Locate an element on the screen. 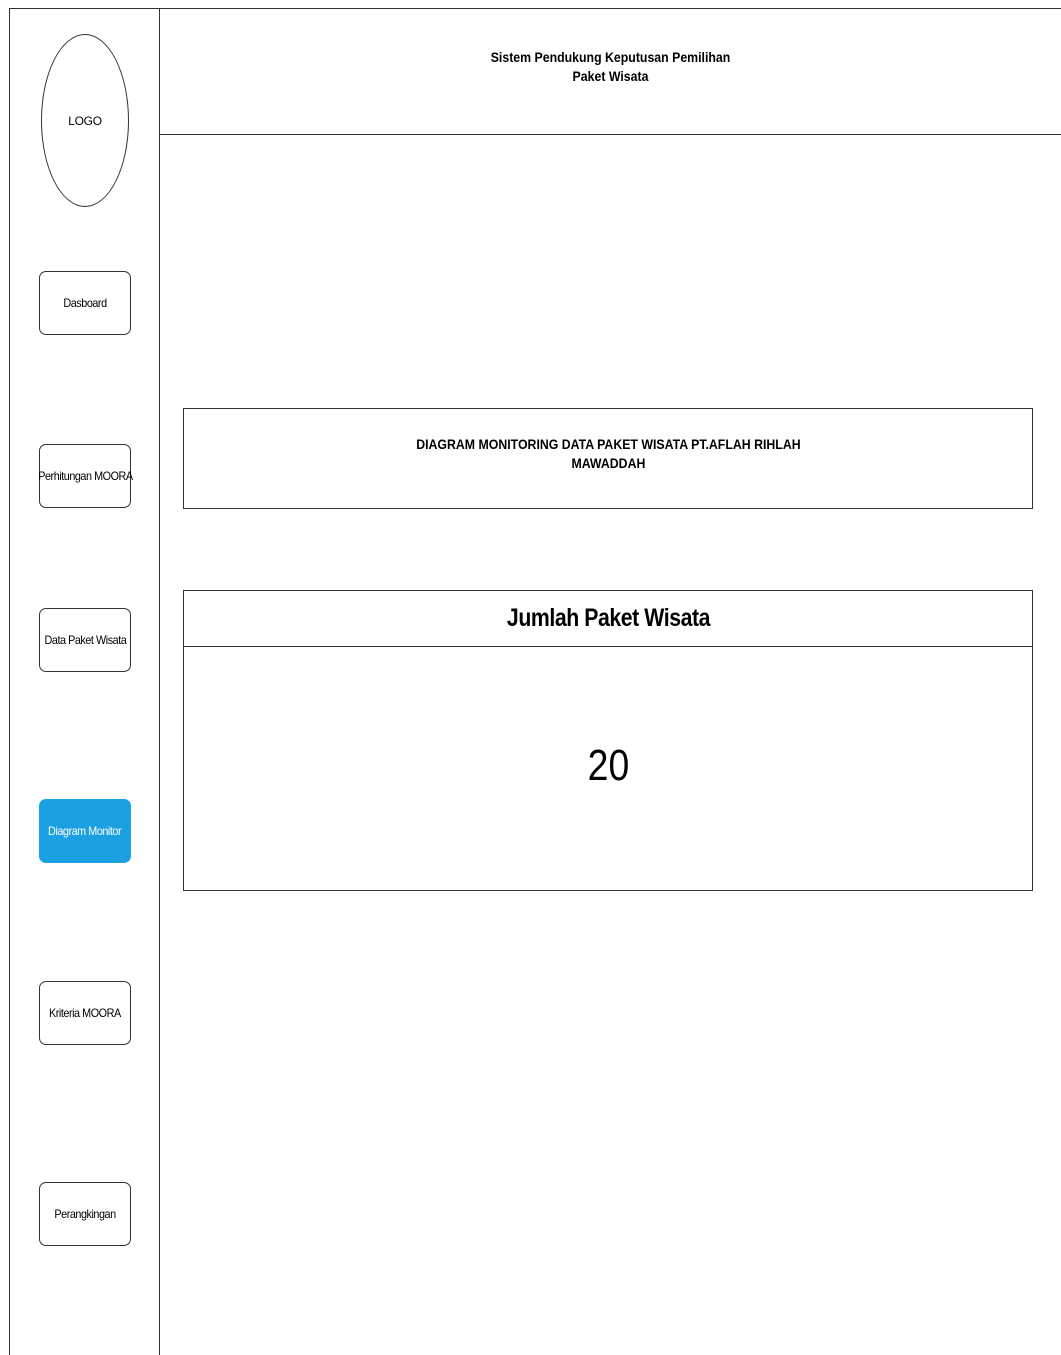  diagram-title-line-2: MAWADDAH is located at coordinates (608, 463).